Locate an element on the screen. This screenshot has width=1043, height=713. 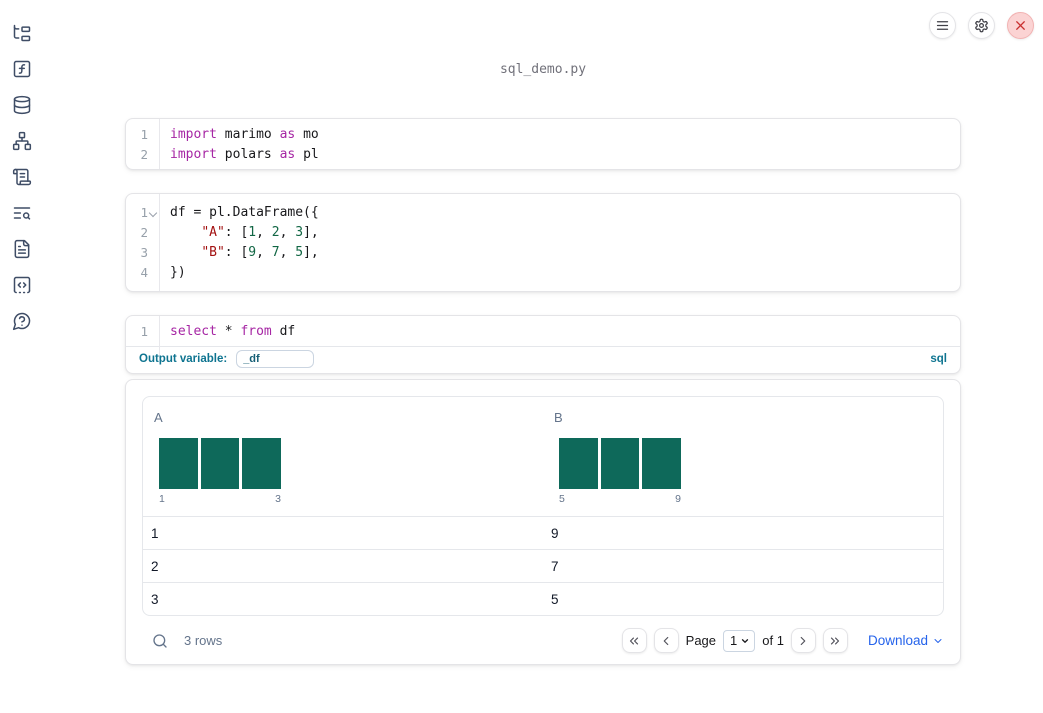
table-search-button is located at coordinates (160, 641).